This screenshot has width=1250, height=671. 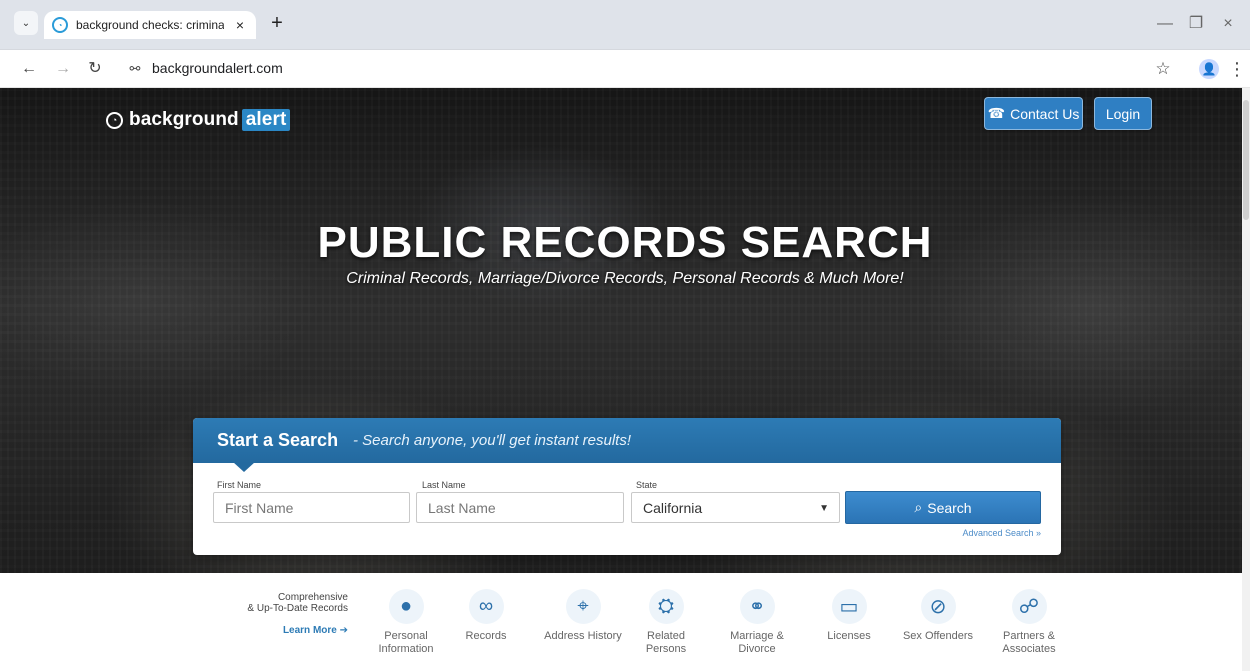 What do you see at coordinates (60, 25) in the screenshot?
I see `site-favicon-icon: ◔` at bounding box center [60, 25].